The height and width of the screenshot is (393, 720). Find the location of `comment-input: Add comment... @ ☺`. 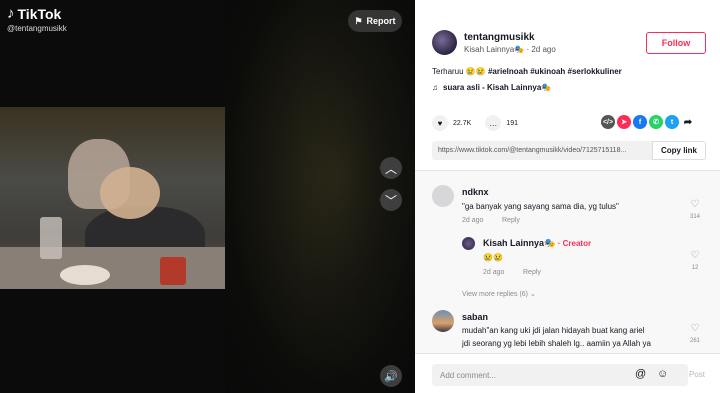

comment-input: Add comment... @ ☺ is located at coordinates (560, 375).